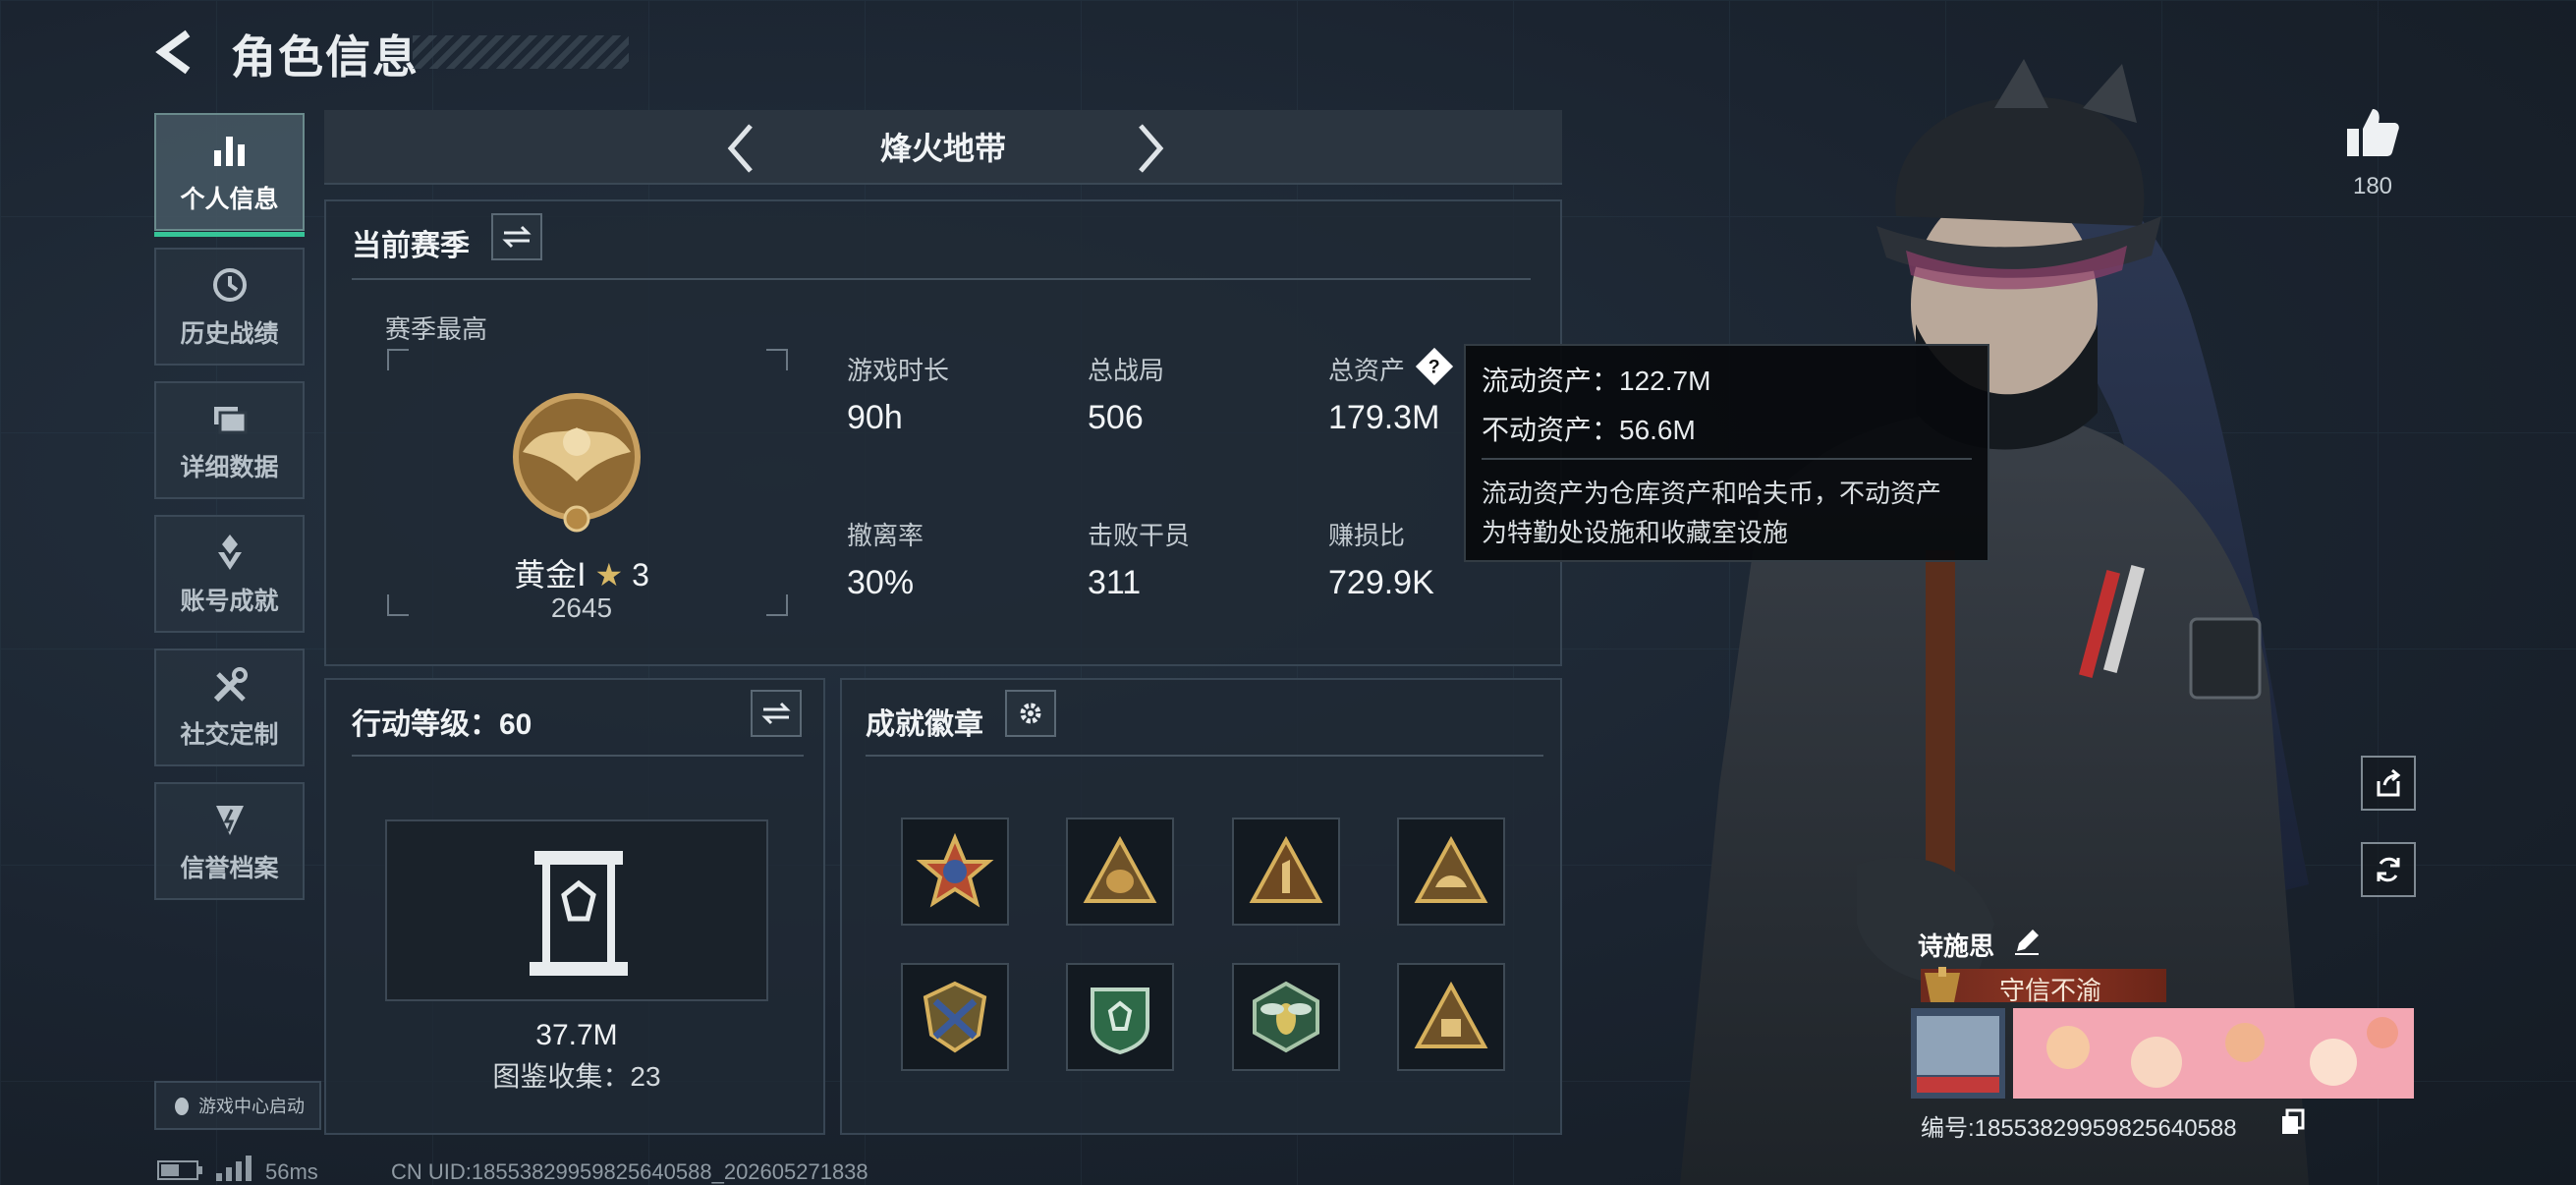  I want to click on tools-icon, so click(230, 685).